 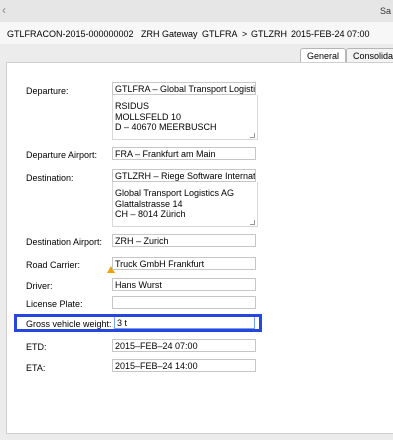 What do you see at coordinates (184, 302) in the screenshot?
I see `license-plate-input` at bounding box center [184, 302].